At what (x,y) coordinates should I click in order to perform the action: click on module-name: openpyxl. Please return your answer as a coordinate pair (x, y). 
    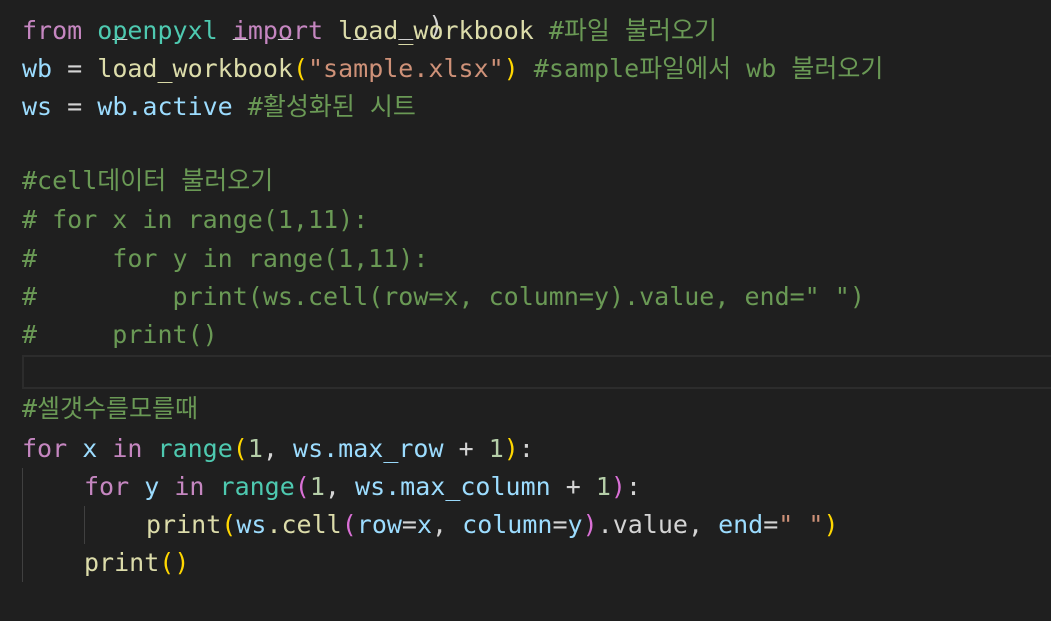
    Looking at the image, I should click on (157, 30).